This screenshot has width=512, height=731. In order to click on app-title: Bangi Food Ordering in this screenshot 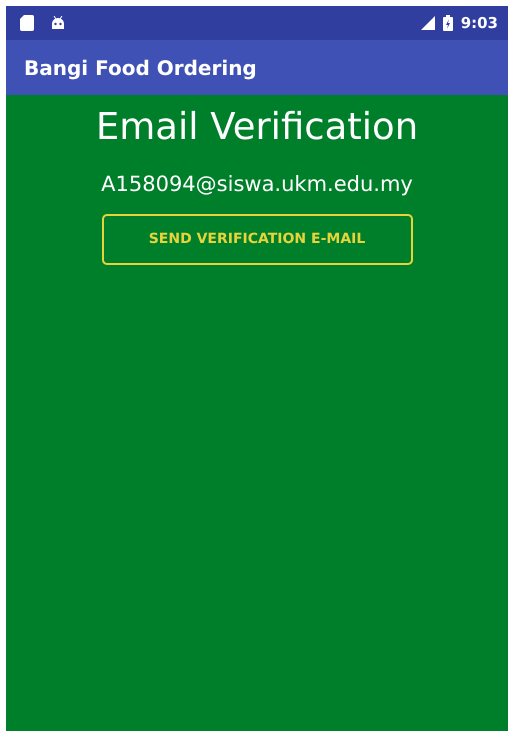, I will do `click(140, 68)`.